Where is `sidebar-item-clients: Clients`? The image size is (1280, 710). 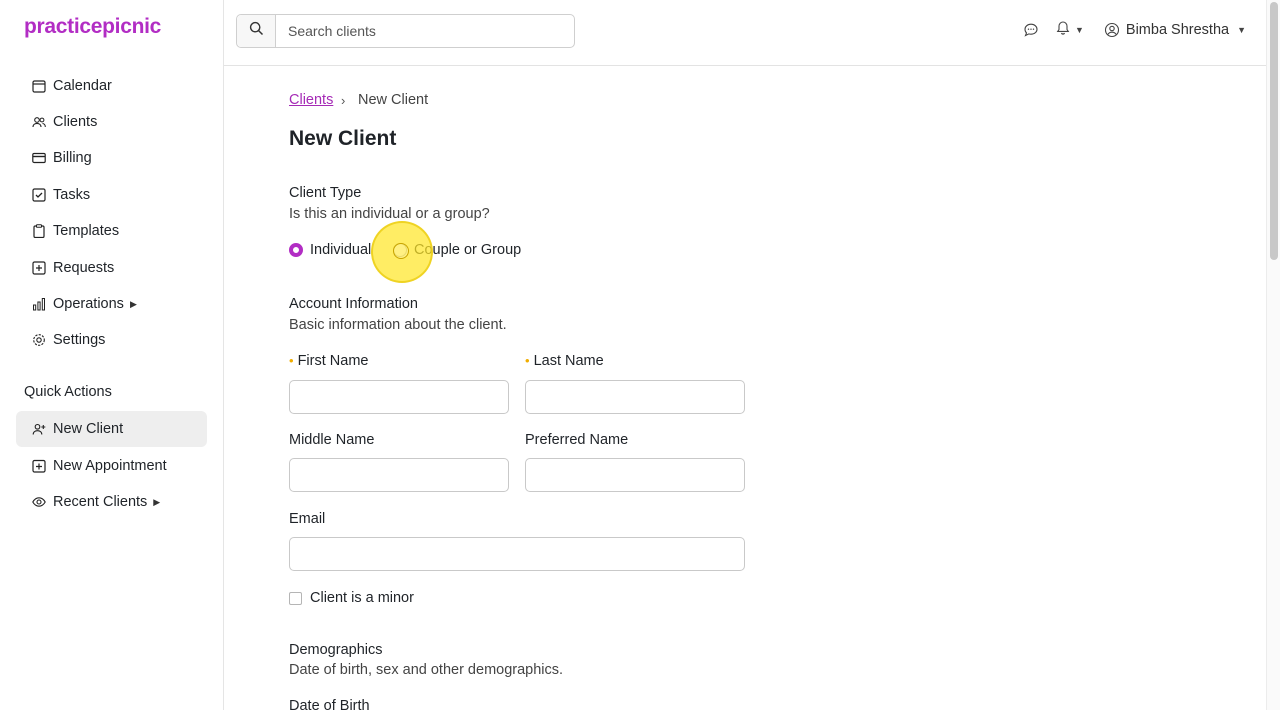 sidebar-item-clients: Clients is located at coordinates (111, 122).